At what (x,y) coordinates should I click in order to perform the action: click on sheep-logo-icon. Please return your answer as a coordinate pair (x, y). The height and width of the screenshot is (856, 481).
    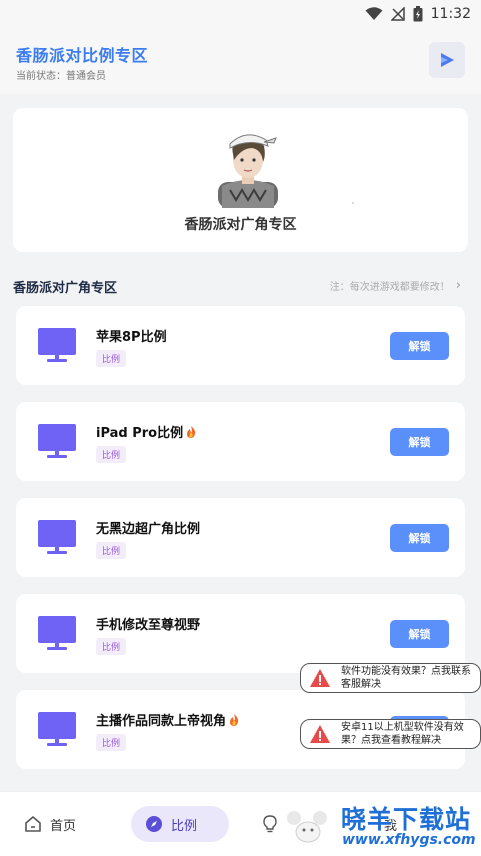
    Looking at the image, I should click on (308, 828).